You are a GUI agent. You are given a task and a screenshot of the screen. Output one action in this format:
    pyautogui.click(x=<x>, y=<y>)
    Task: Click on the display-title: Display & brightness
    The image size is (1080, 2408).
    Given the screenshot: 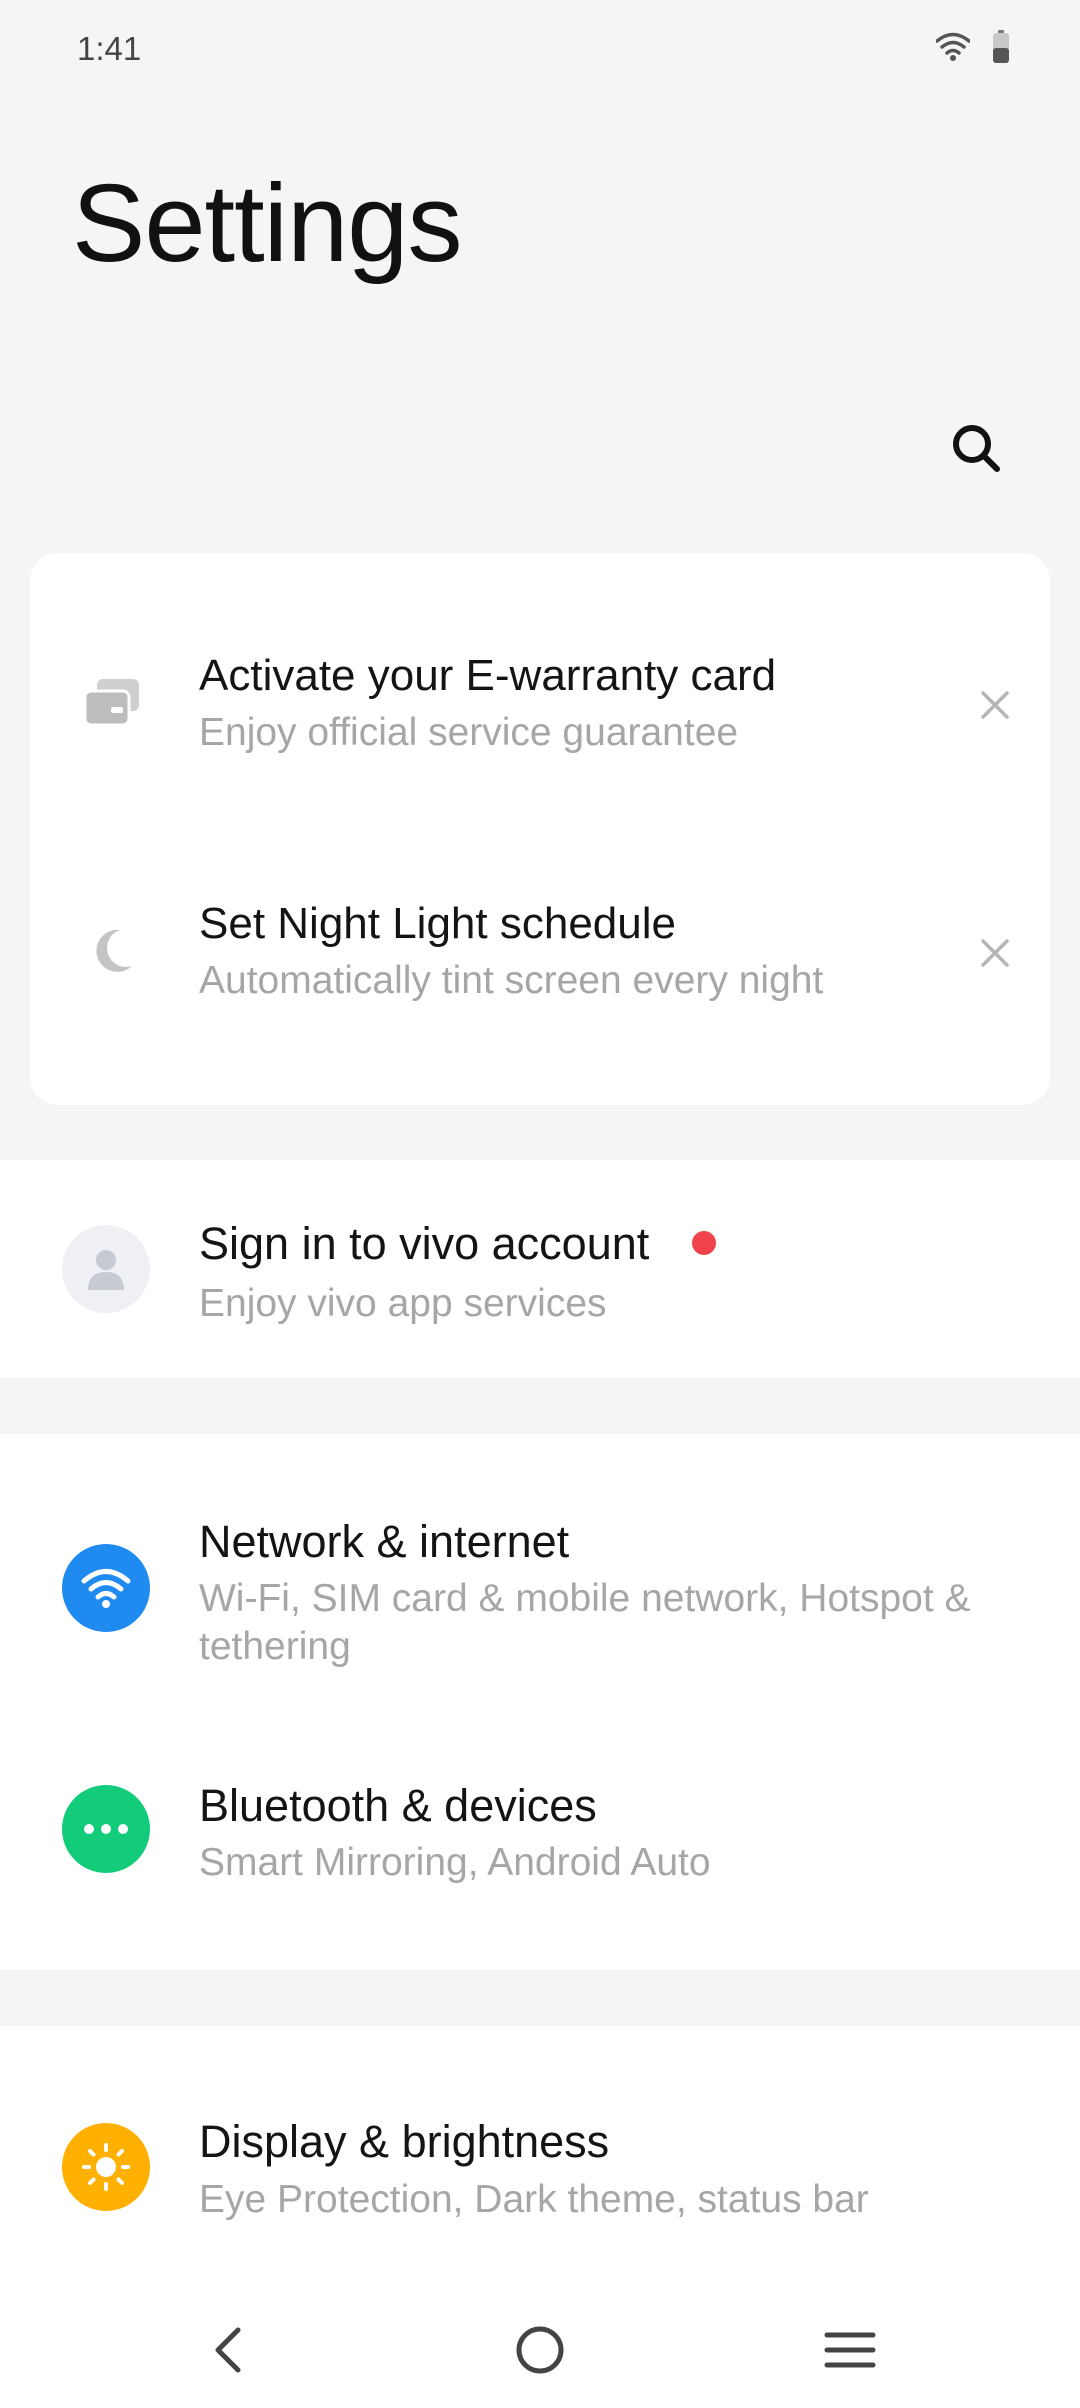 What is the action you would take?
    pyautogui.click(x=404, y=2141)
    